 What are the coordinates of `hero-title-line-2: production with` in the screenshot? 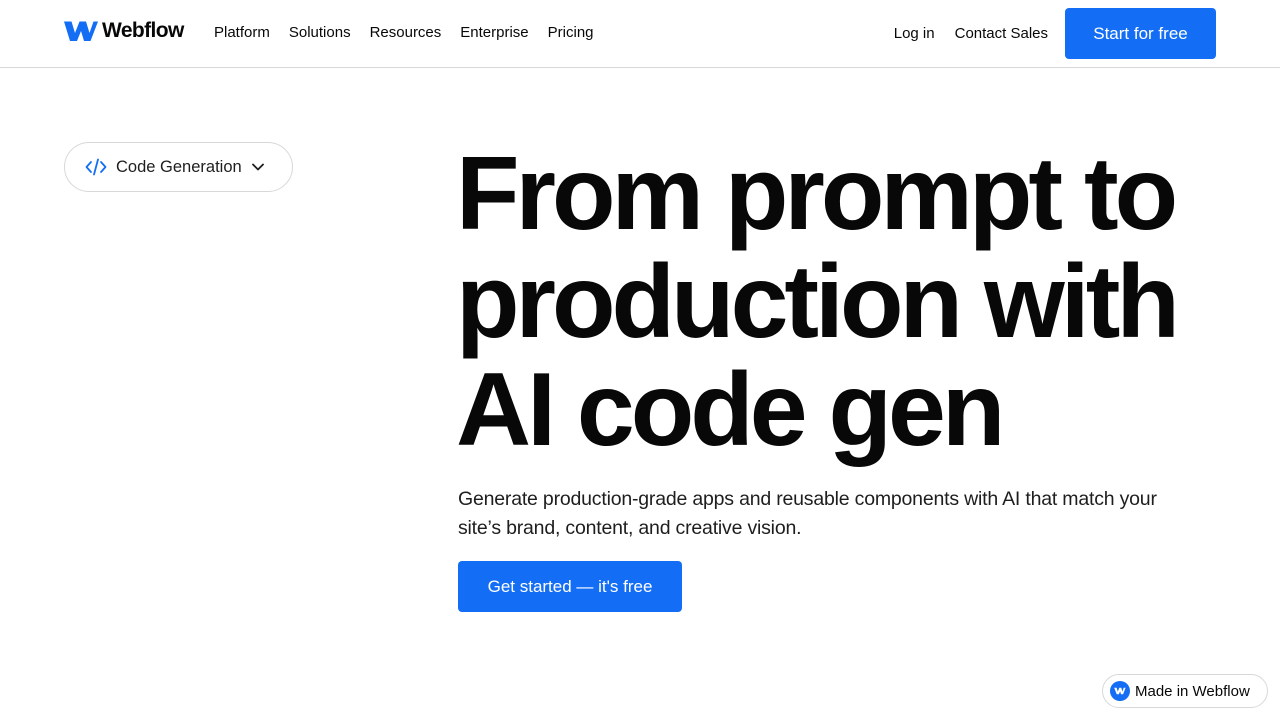 It's located at (818, 302).